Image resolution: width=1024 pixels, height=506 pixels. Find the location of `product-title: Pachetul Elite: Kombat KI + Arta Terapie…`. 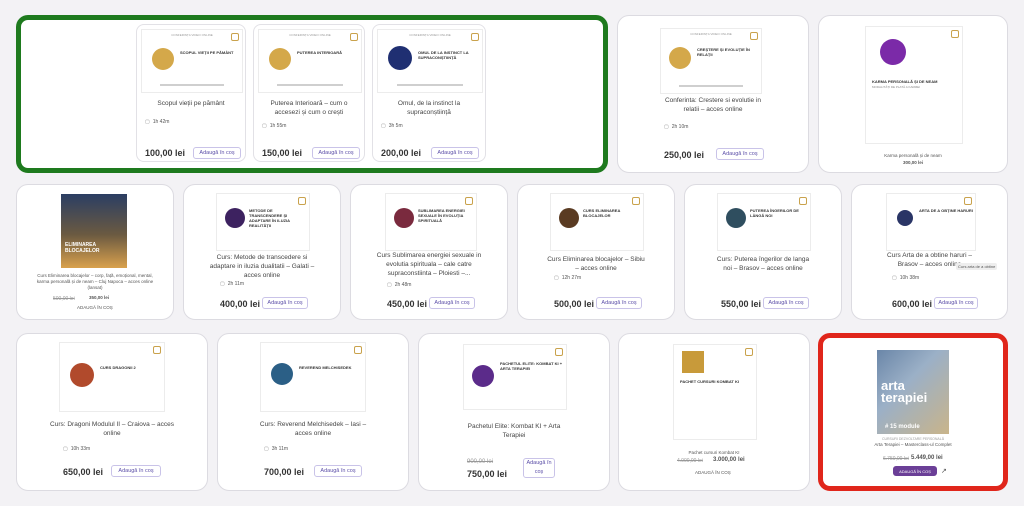

product-title: Pachetul Elite: Kombat KI + Arta Terapie… is located at coordinates (514, 431).